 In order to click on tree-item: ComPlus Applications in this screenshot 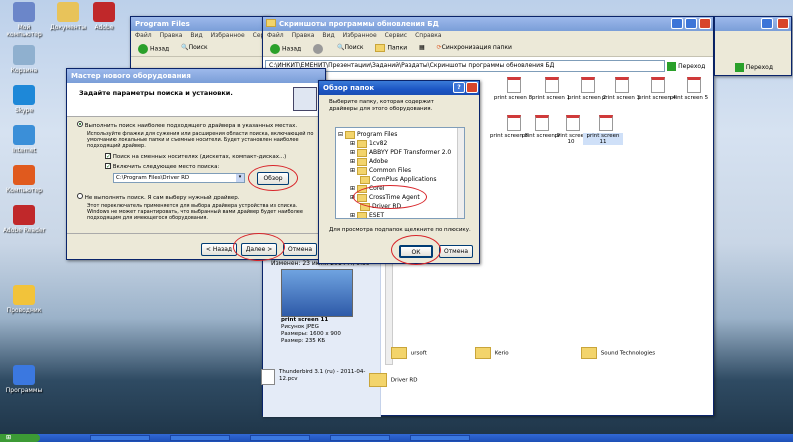, I will do `click(400, 179)`.